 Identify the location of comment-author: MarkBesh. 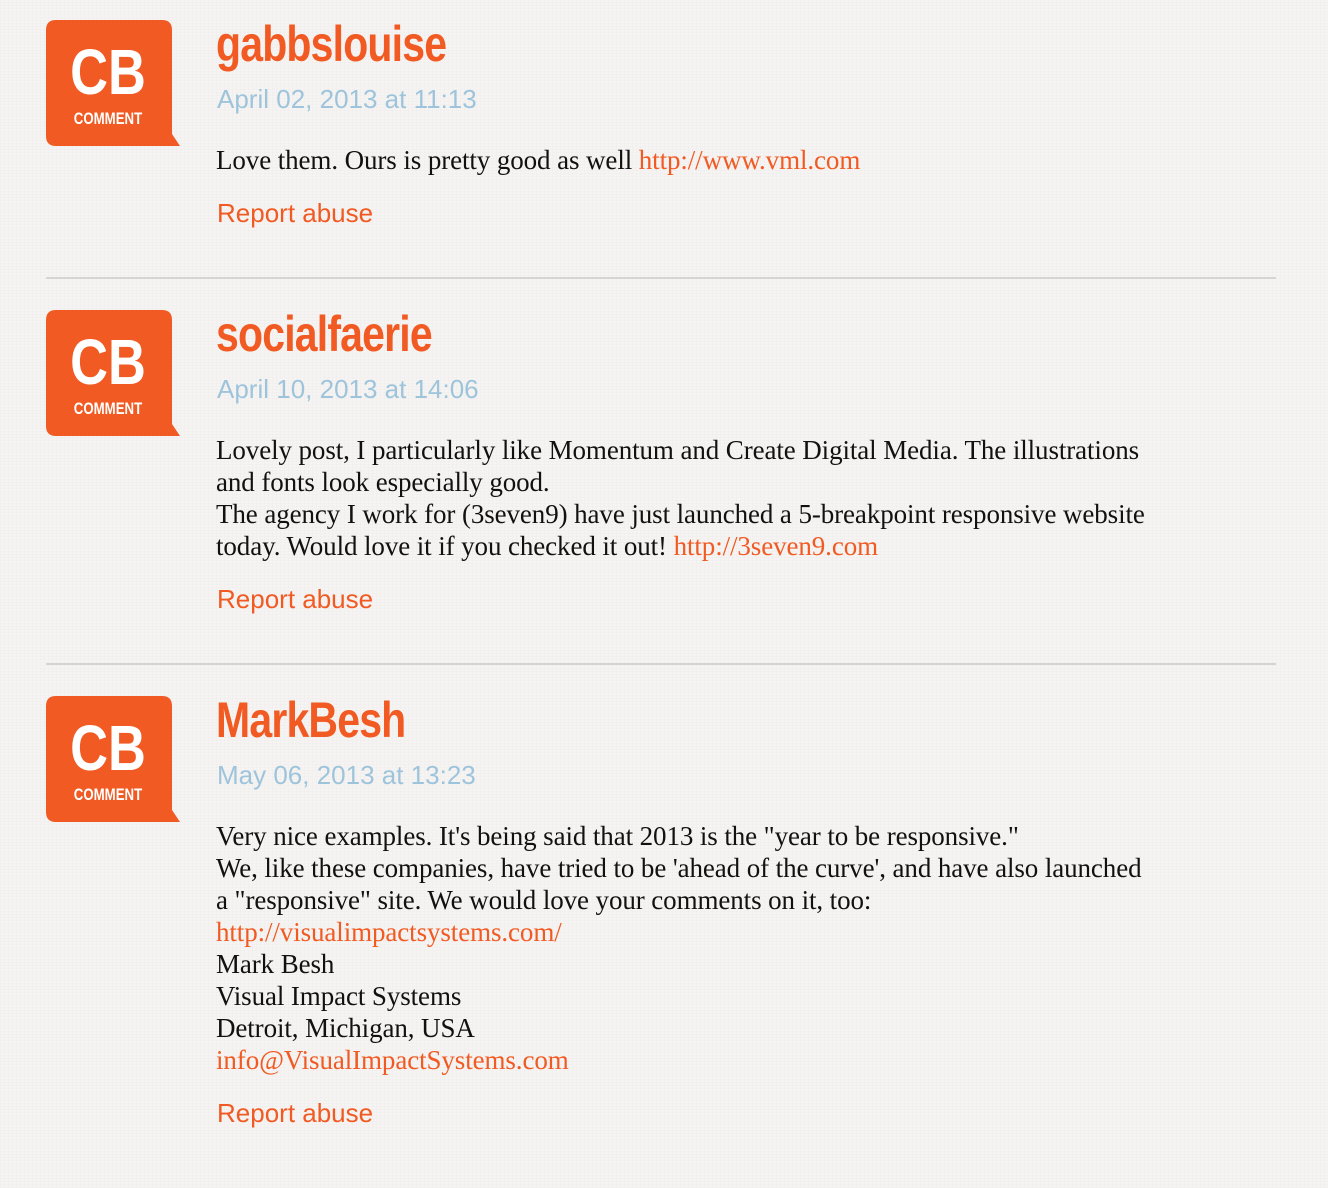
(311, 720).